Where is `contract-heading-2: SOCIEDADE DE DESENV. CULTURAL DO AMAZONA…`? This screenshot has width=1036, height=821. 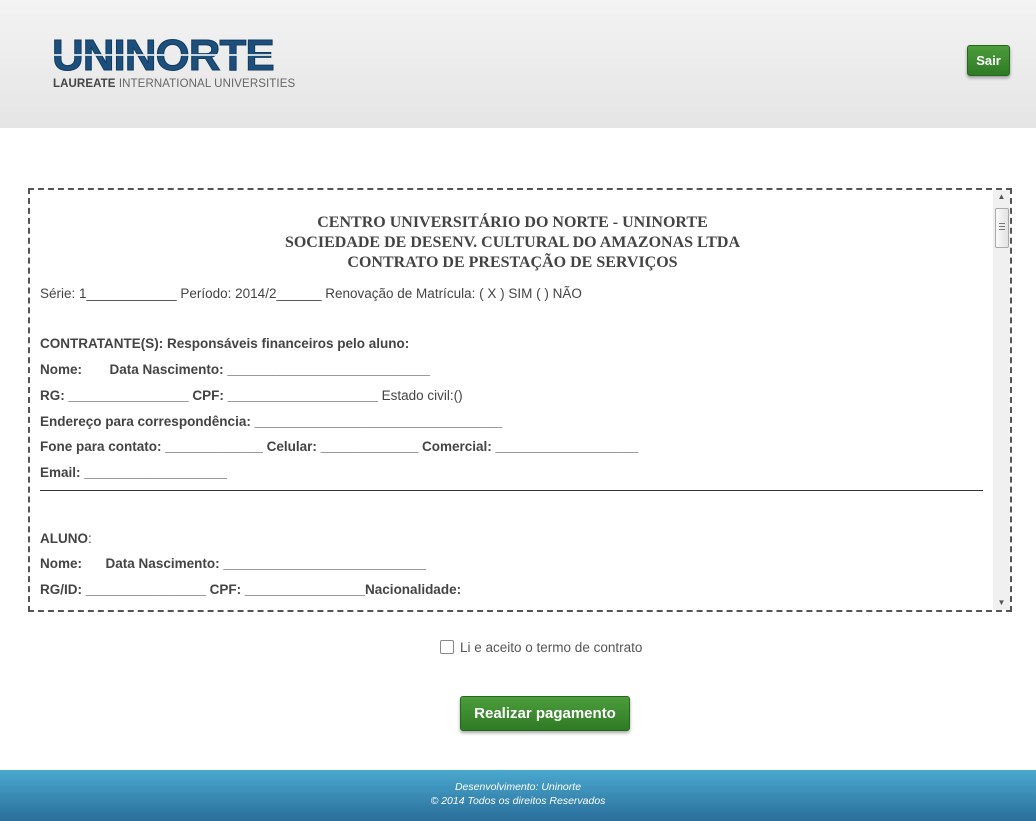 contract-heading-2: SOCIEDADE DE DESENV. CULTURAL DO AMAZONA… is located at coordinates (512, 242).